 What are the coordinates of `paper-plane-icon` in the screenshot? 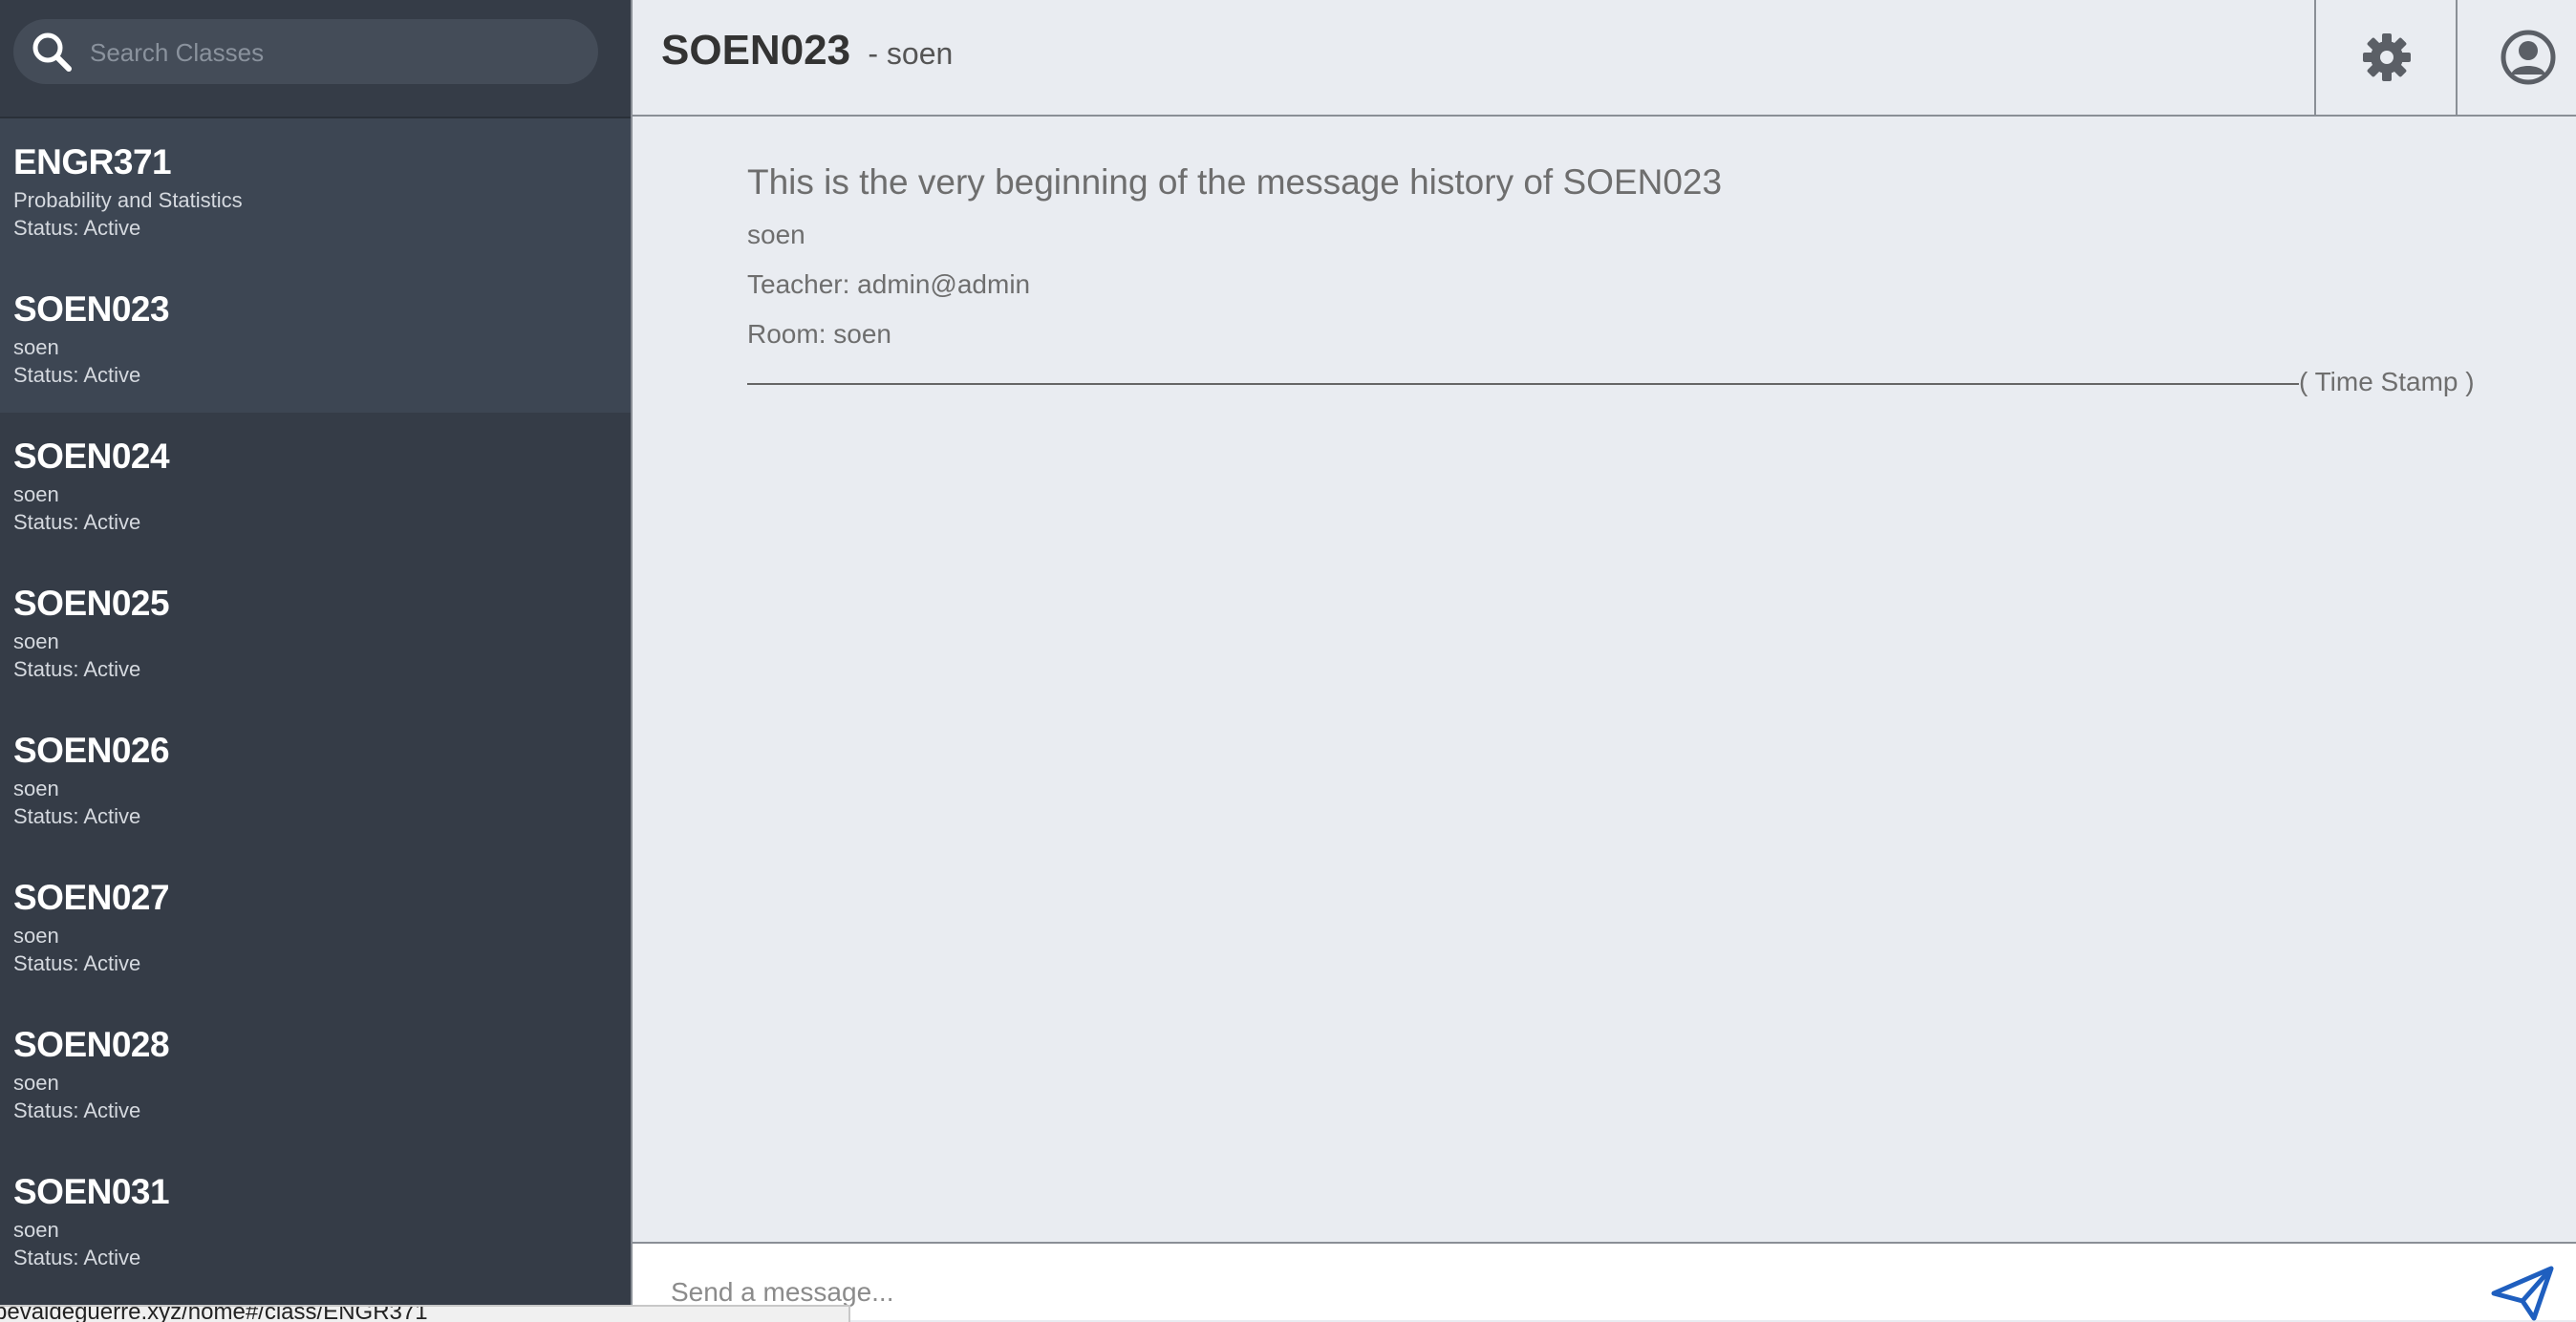 It's located at (2523, 1293).